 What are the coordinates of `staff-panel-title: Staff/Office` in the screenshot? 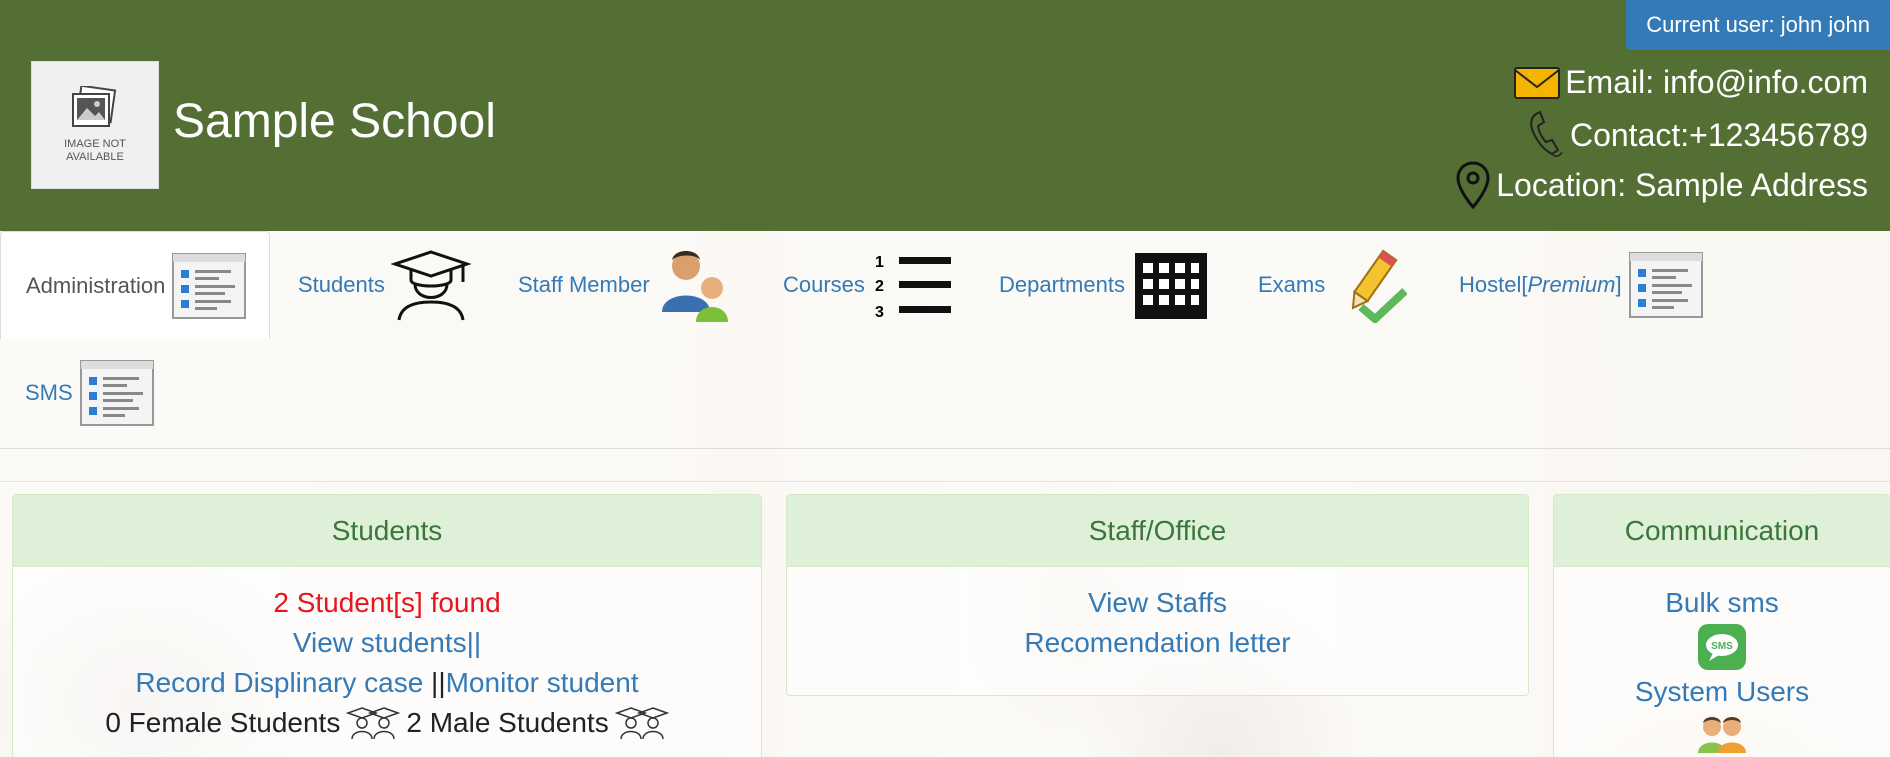 It's located at (1157, 531).